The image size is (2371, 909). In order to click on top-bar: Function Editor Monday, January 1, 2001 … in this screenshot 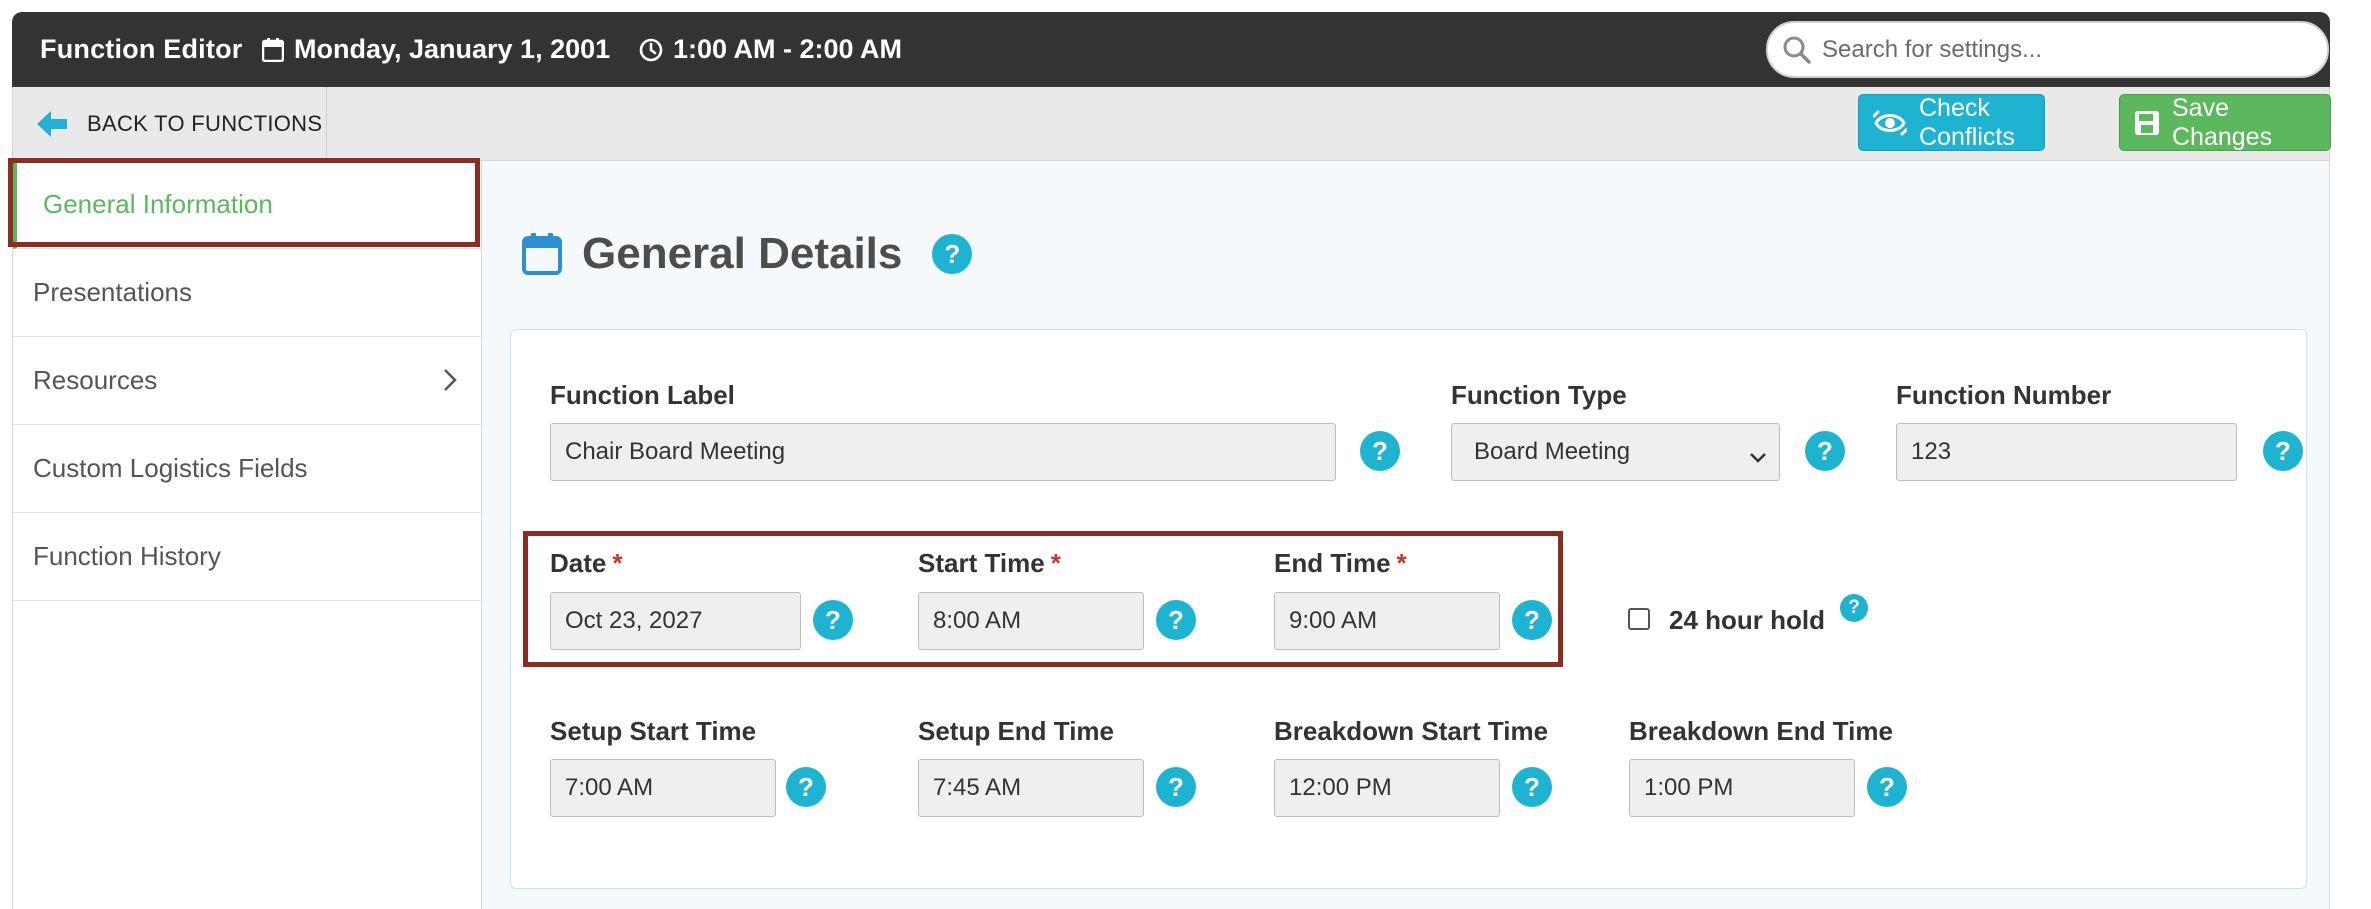, I will do `click(1171, 49)`.